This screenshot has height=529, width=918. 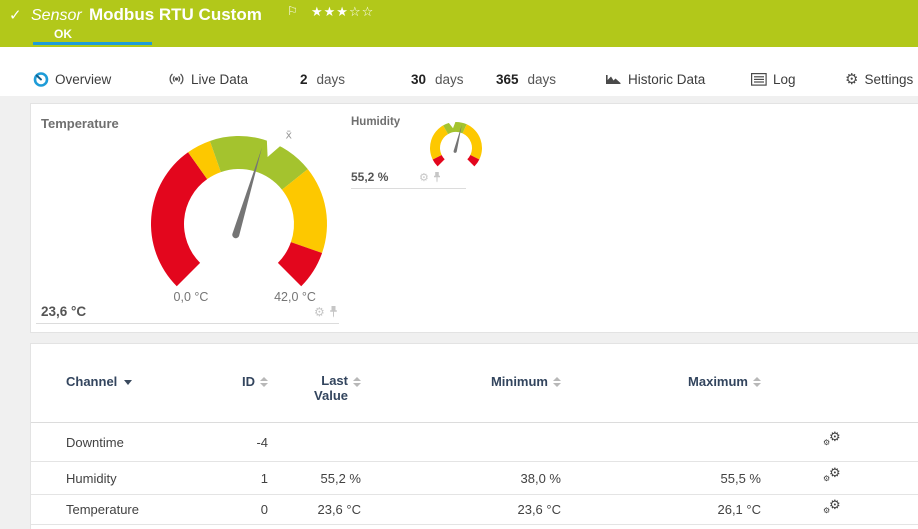 I want to click on temperature-current-value: 23,6 °C, so click(x=64, y=311).